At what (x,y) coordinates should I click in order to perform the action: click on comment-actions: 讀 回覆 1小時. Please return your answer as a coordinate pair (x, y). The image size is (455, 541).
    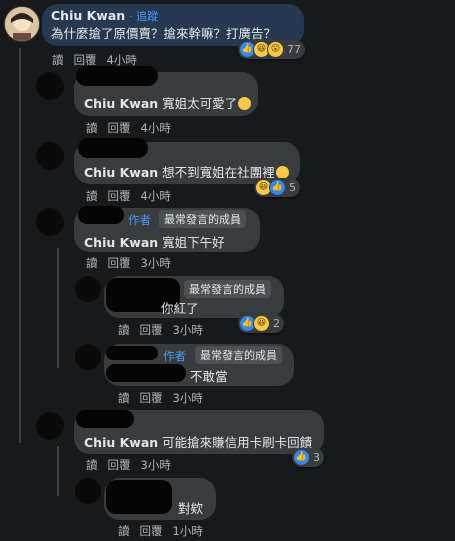
    Looking at the image, I should click on (160, 531).